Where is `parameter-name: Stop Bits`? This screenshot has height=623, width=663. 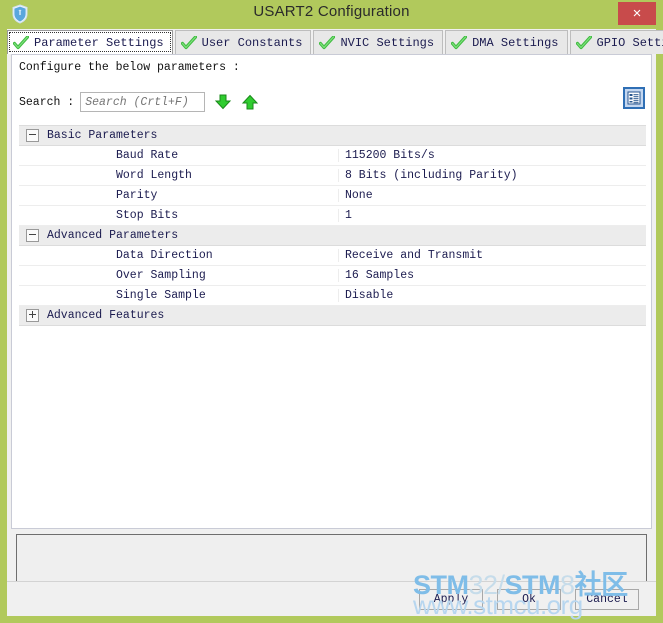 parameter-name: Stop Bits is located at coordinates (147, 215).